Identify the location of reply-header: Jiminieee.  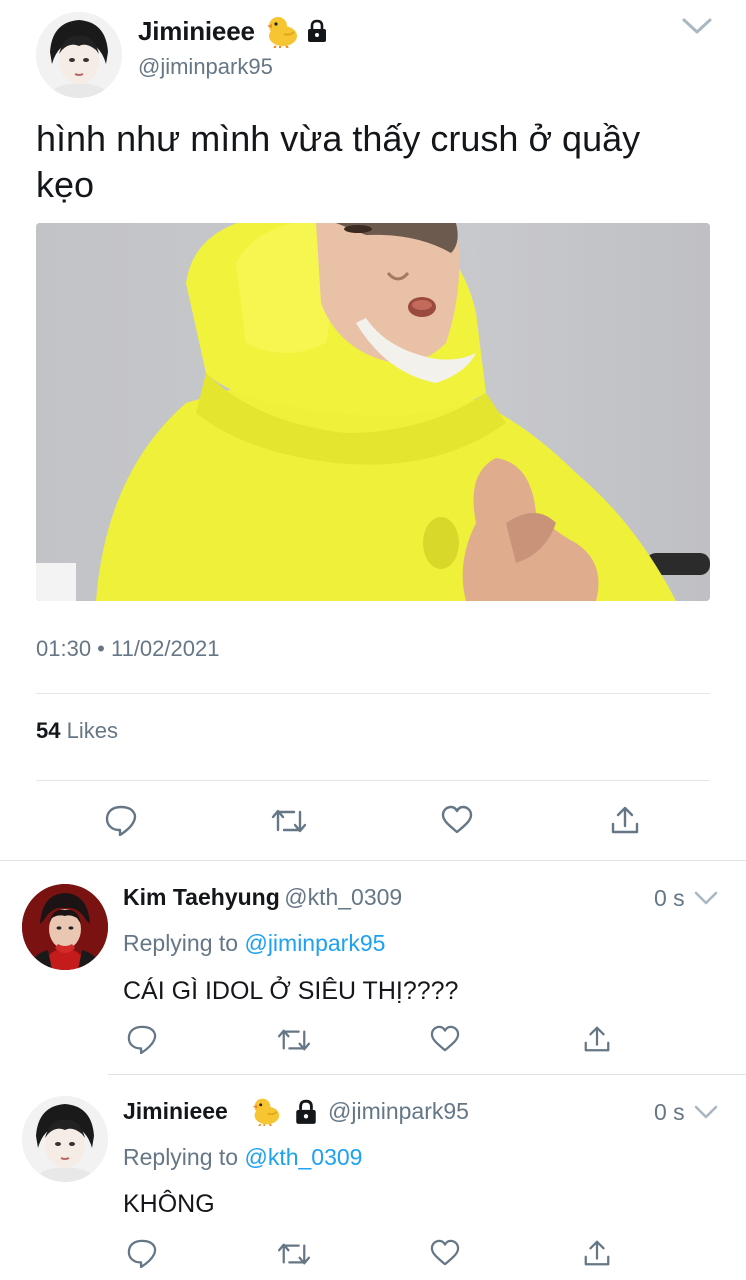
(175, 1111).